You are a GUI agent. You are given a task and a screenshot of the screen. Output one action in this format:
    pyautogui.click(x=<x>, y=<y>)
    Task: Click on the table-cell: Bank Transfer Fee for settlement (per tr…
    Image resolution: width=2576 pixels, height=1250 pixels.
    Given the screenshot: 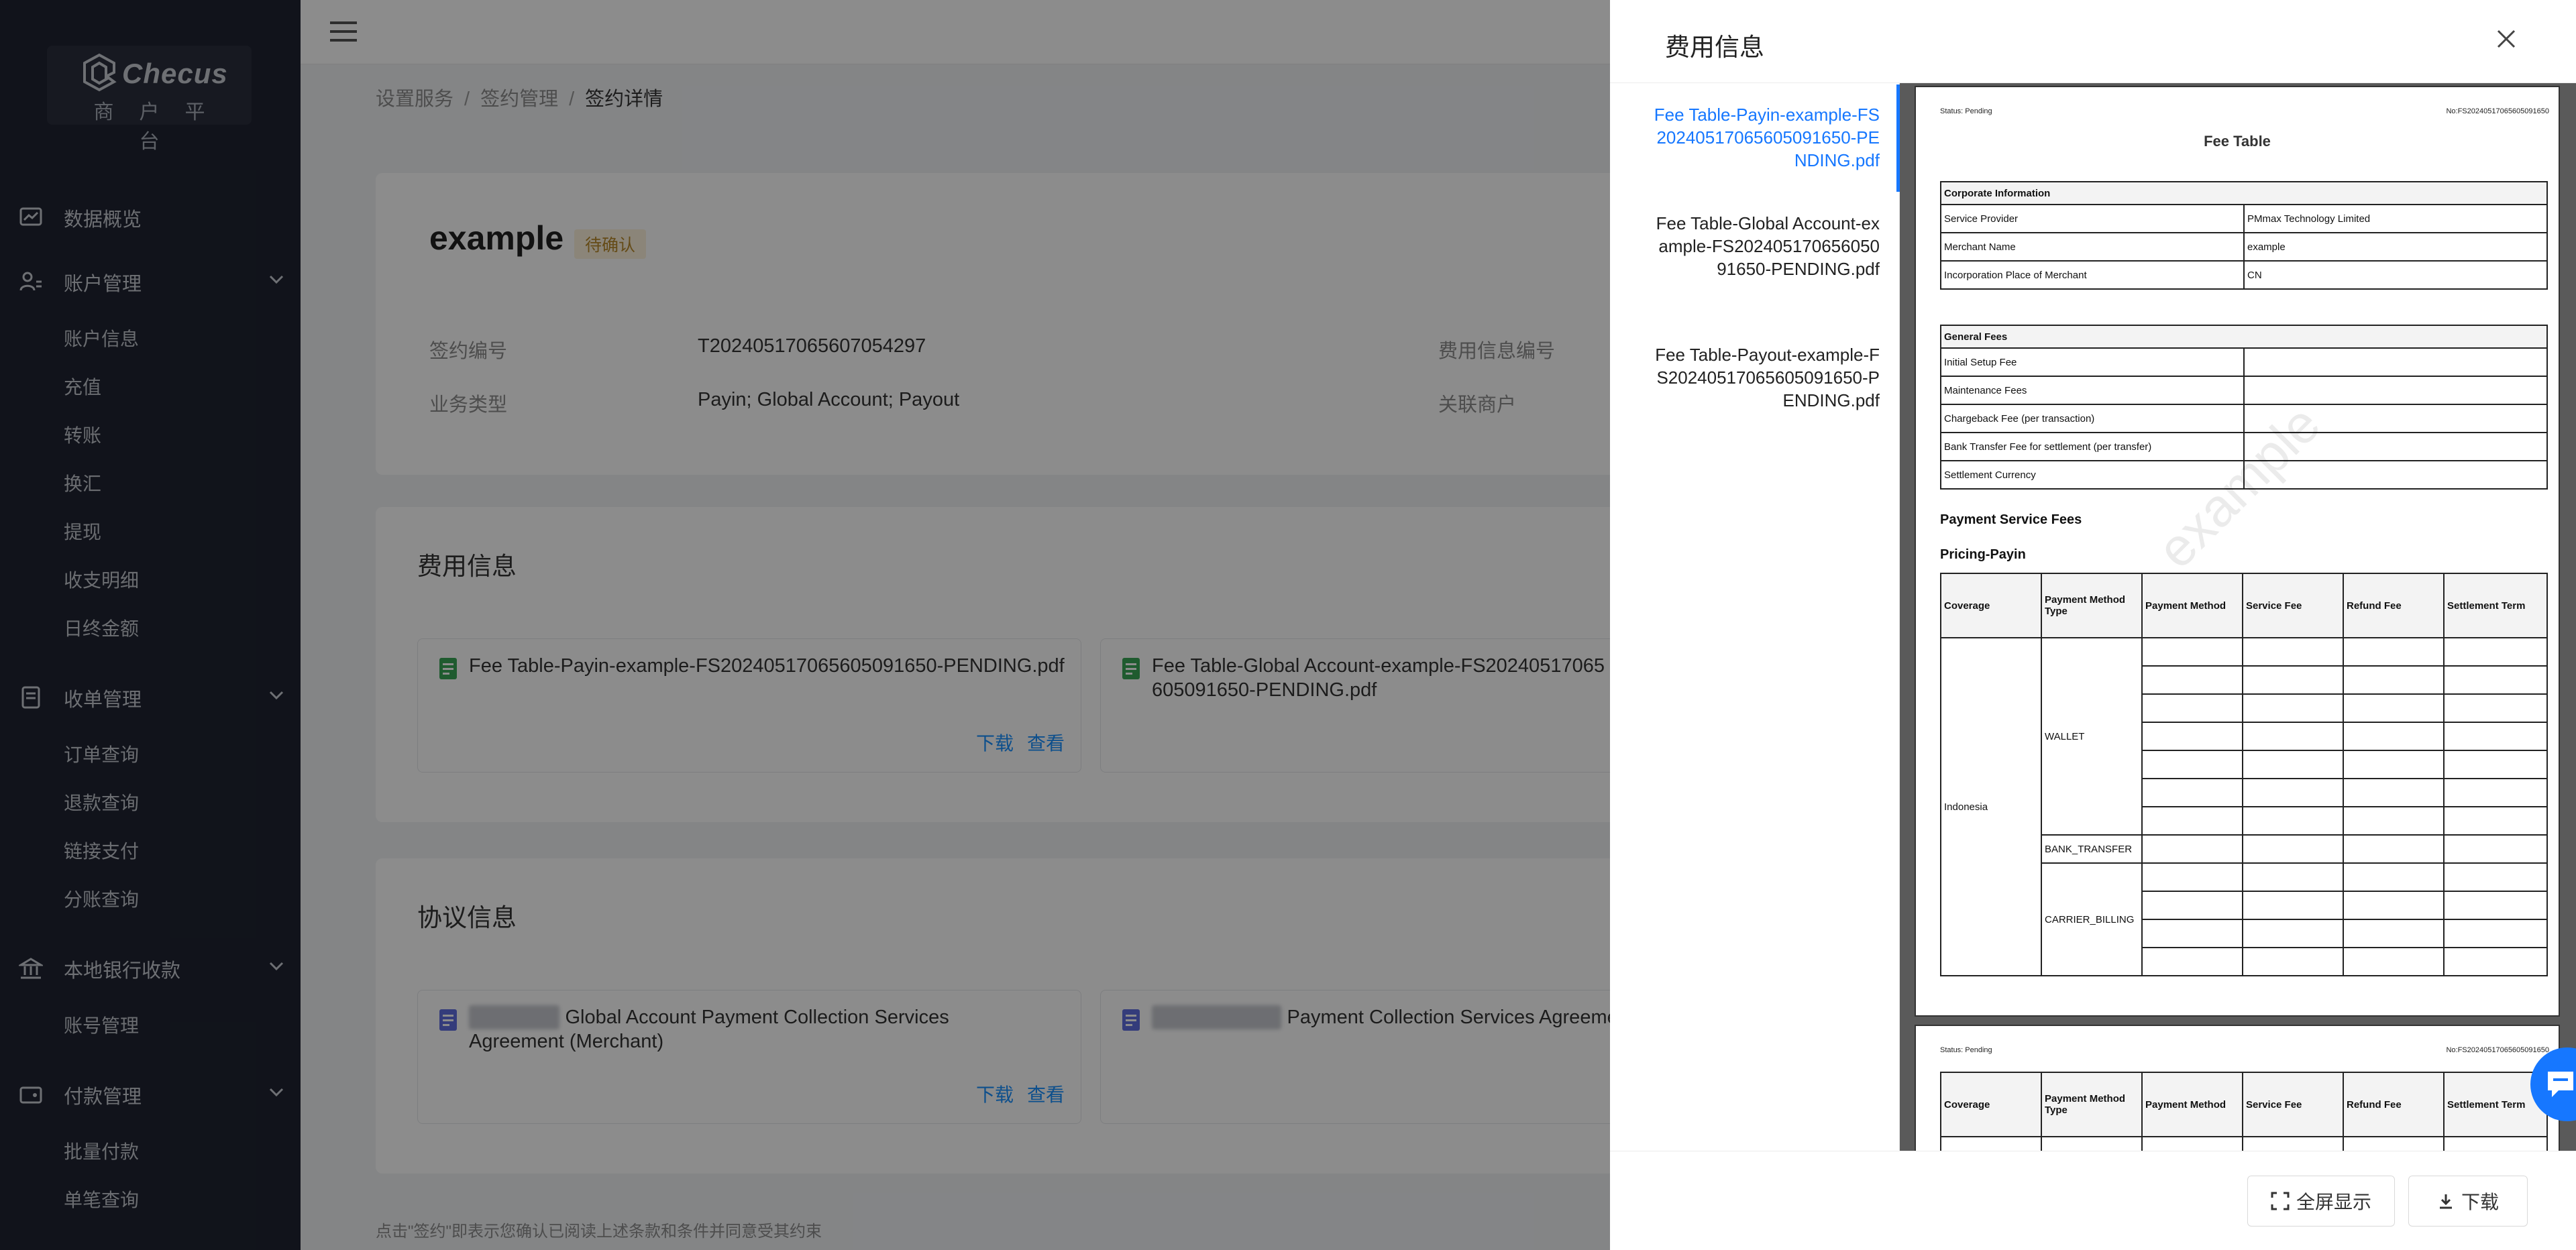 What is the action you would take?
    pyautogui.click(x=2092, y=446)
    